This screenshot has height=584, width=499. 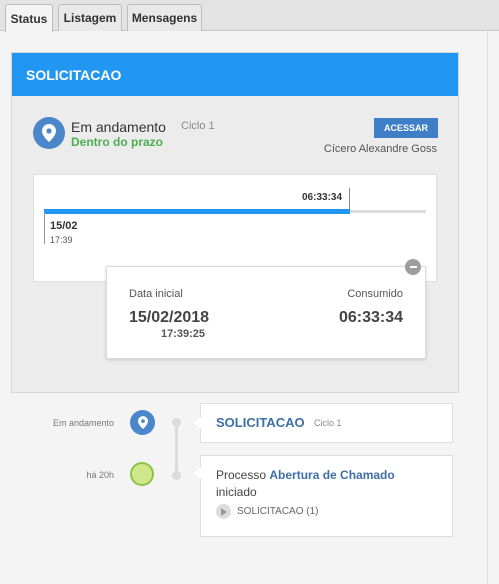 What do you see at coordinates (100, 475) in the screenshot?
I see `history-time-label: há 20h` at bounding box center [100, 475].